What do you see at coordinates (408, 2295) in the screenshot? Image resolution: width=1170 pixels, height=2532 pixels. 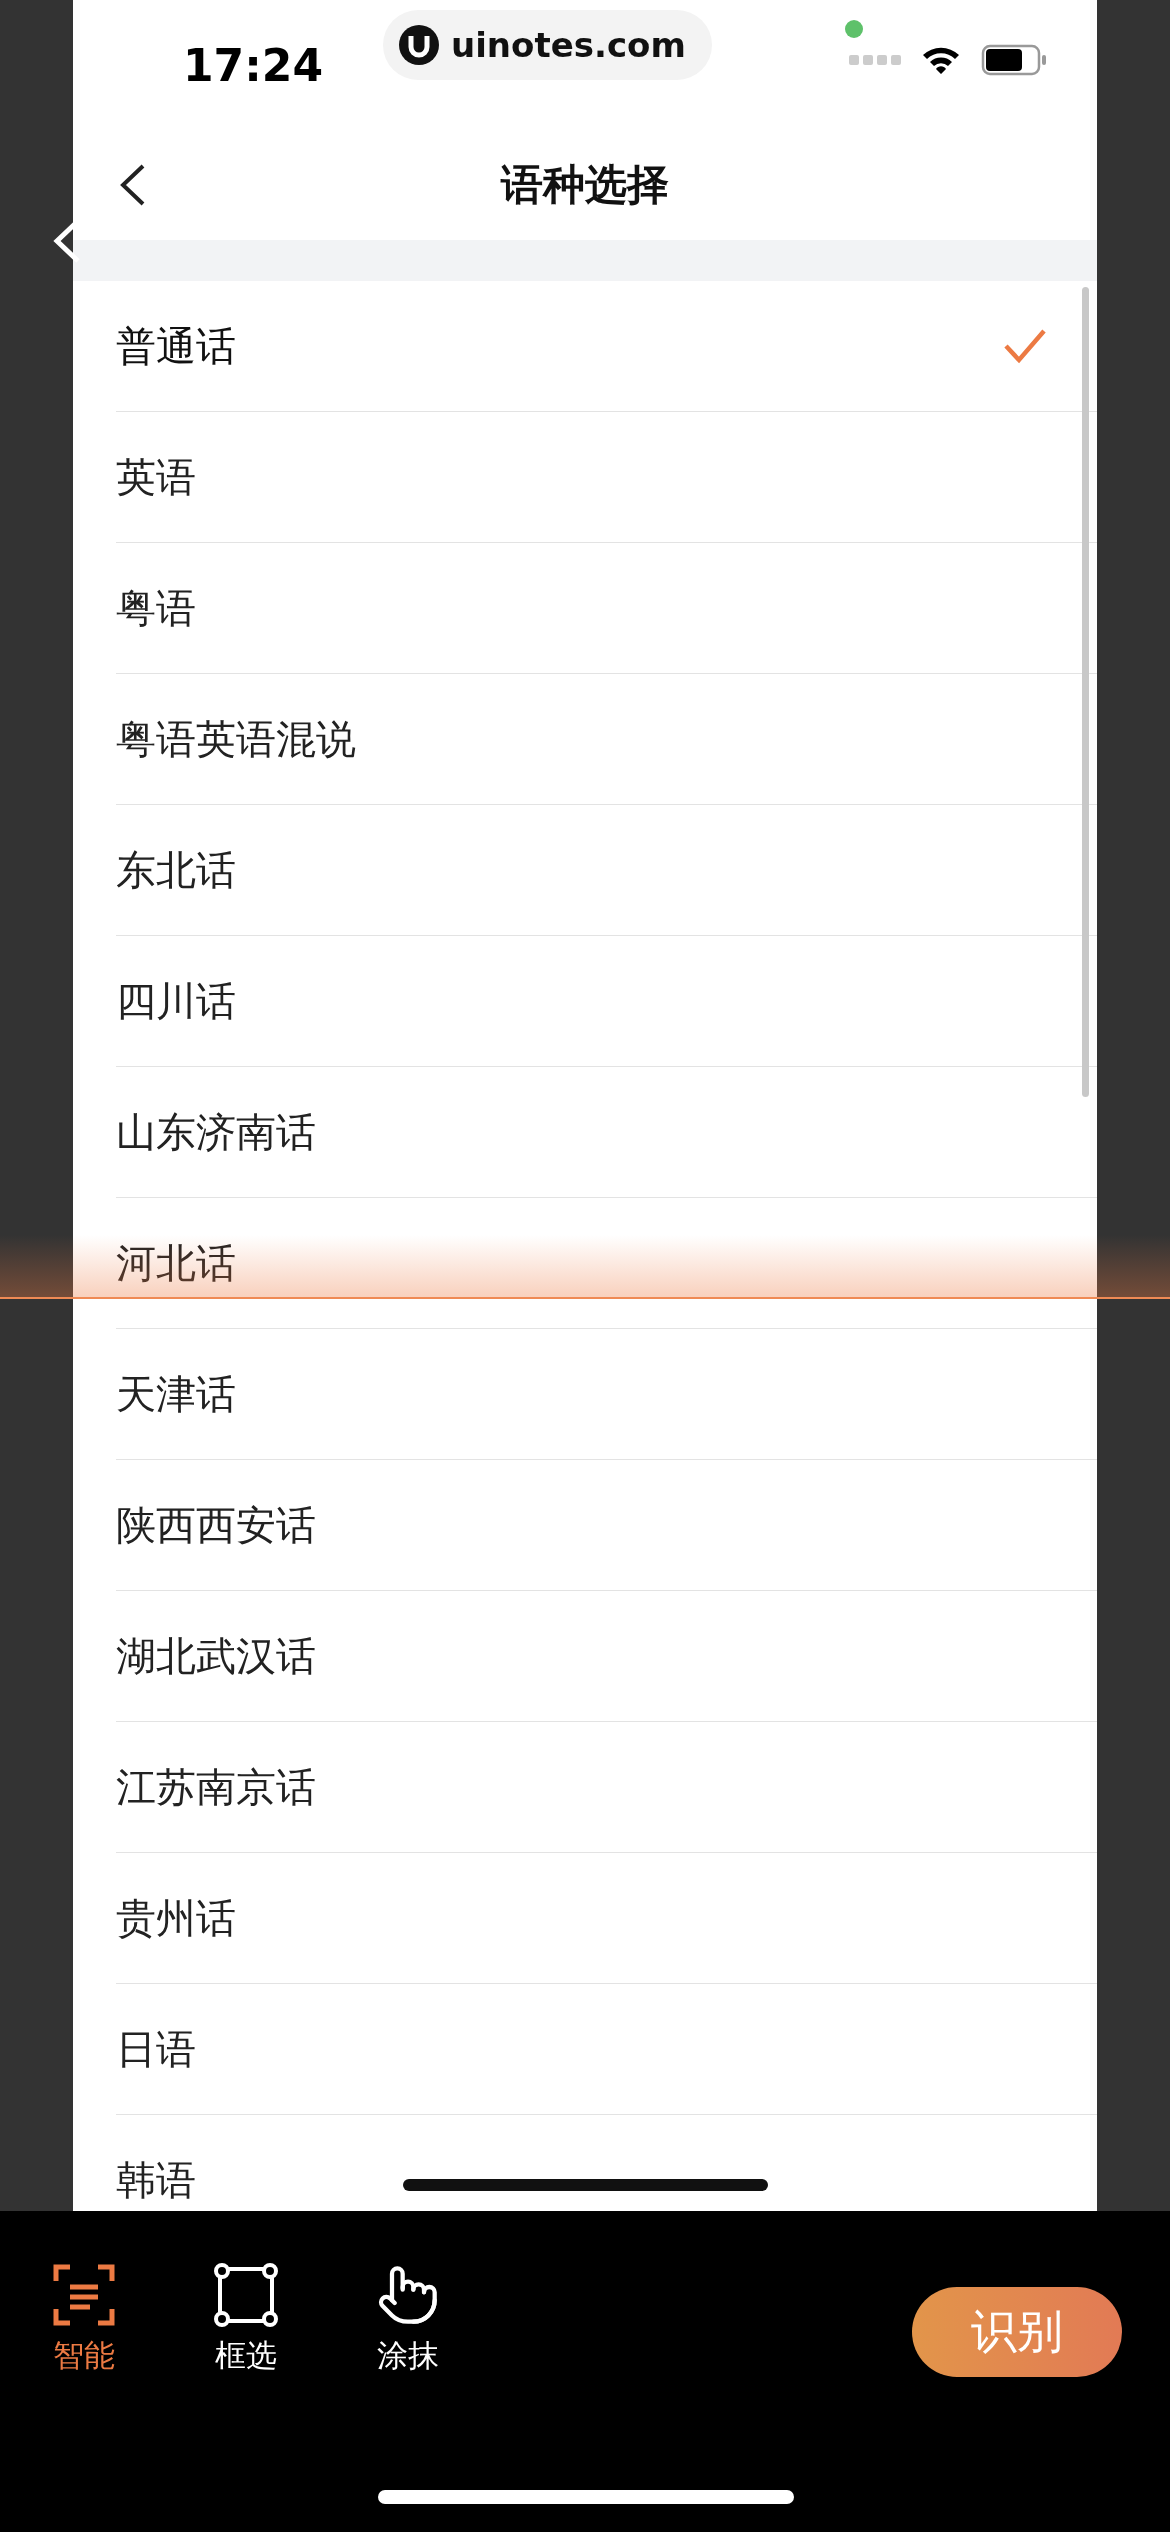 I see `hand-icon` at bounding box center [408, 2295].